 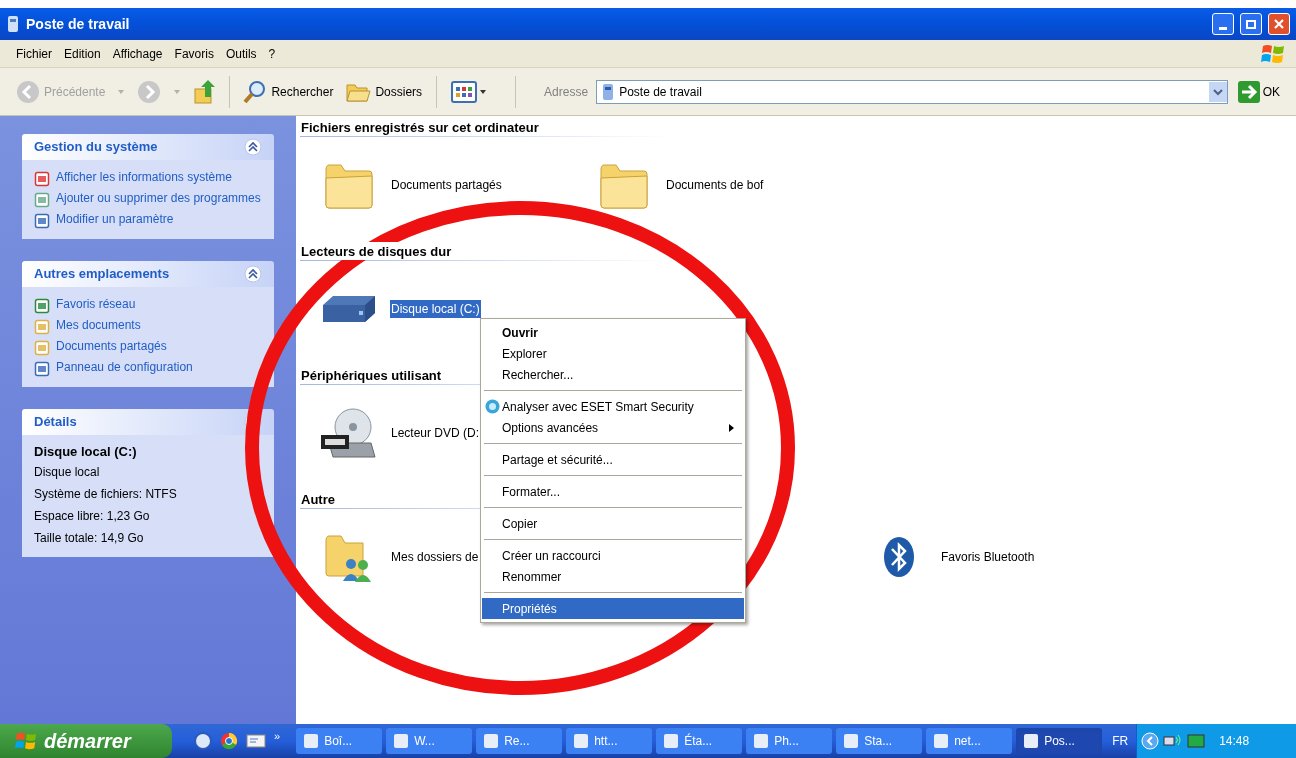 I want to click on menu-item: Affichage, so click(x=137, y=53).